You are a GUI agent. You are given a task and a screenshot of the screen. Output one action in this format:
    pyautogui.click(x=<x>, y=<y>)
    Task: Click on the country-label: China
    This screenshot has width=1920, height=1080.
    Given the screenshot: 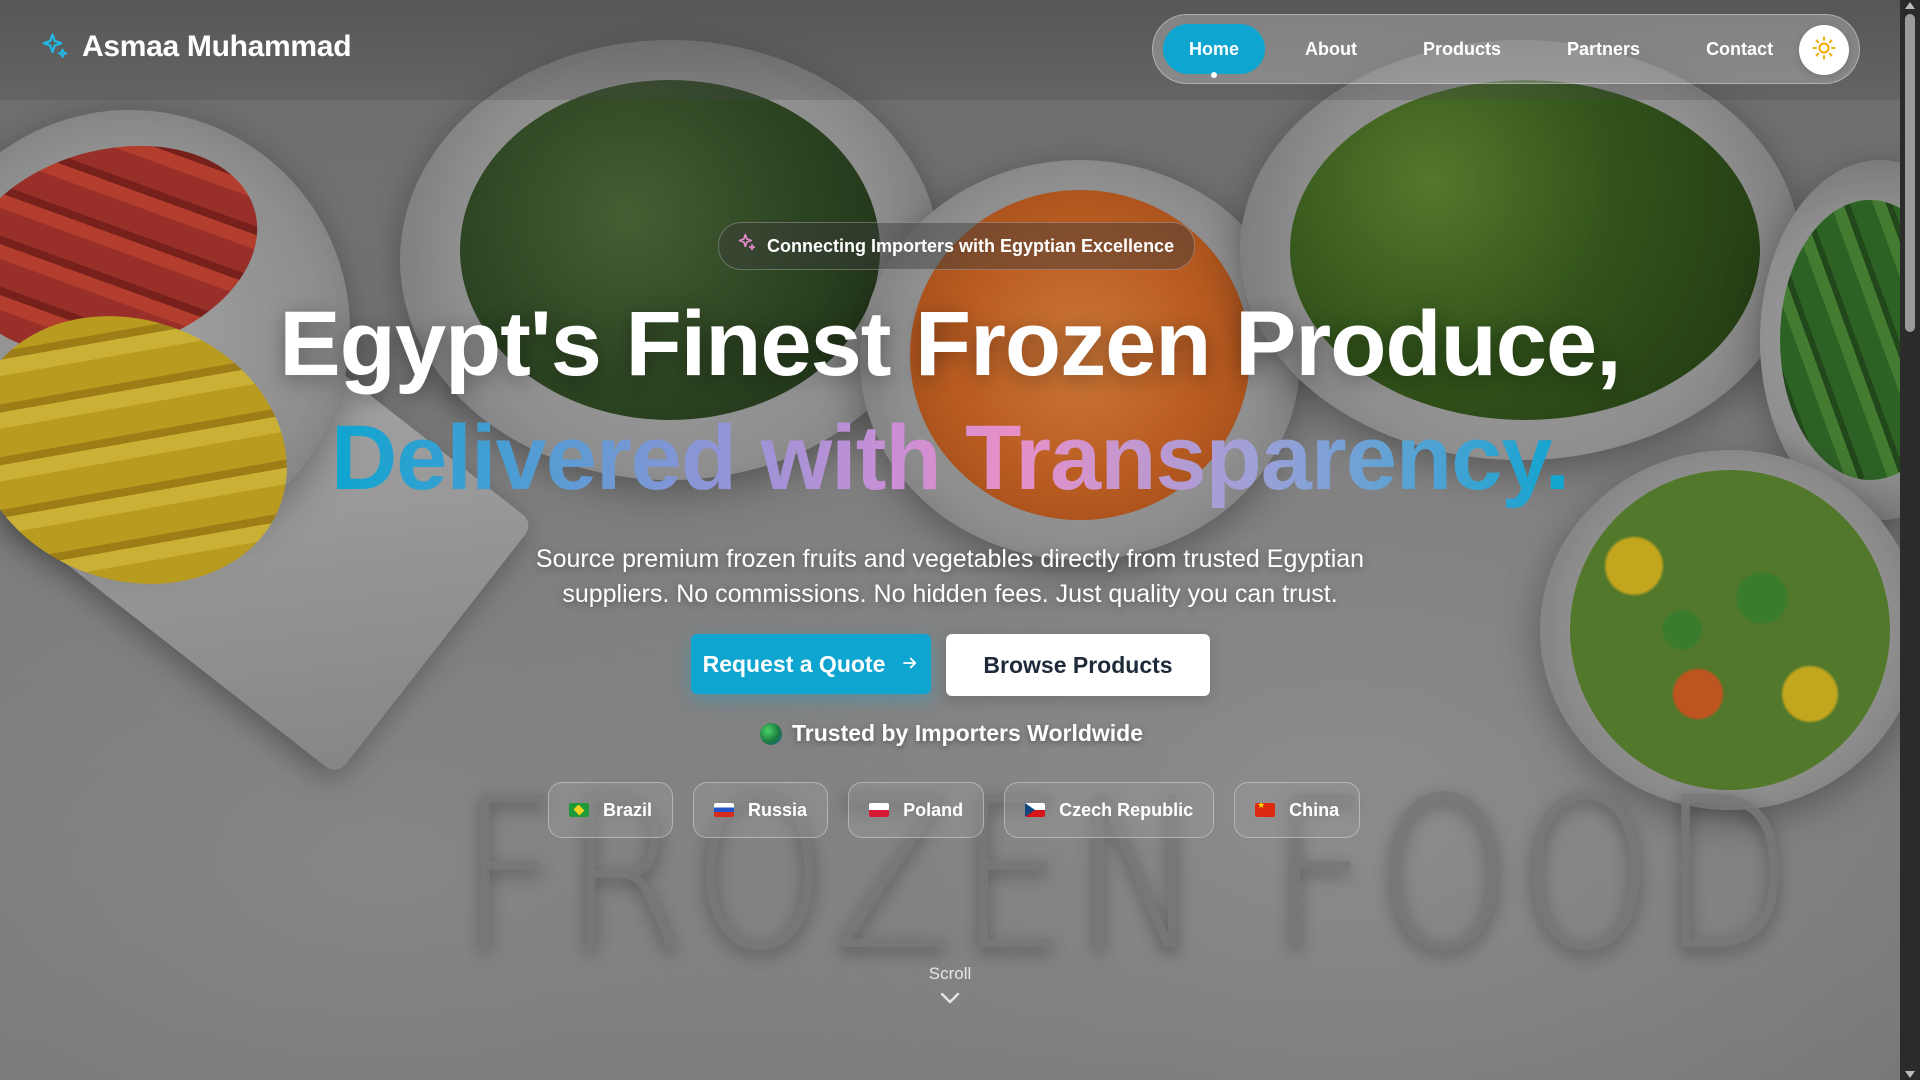 What is the action you would take?
    pyautogui.click(x=1314, y=809)
    